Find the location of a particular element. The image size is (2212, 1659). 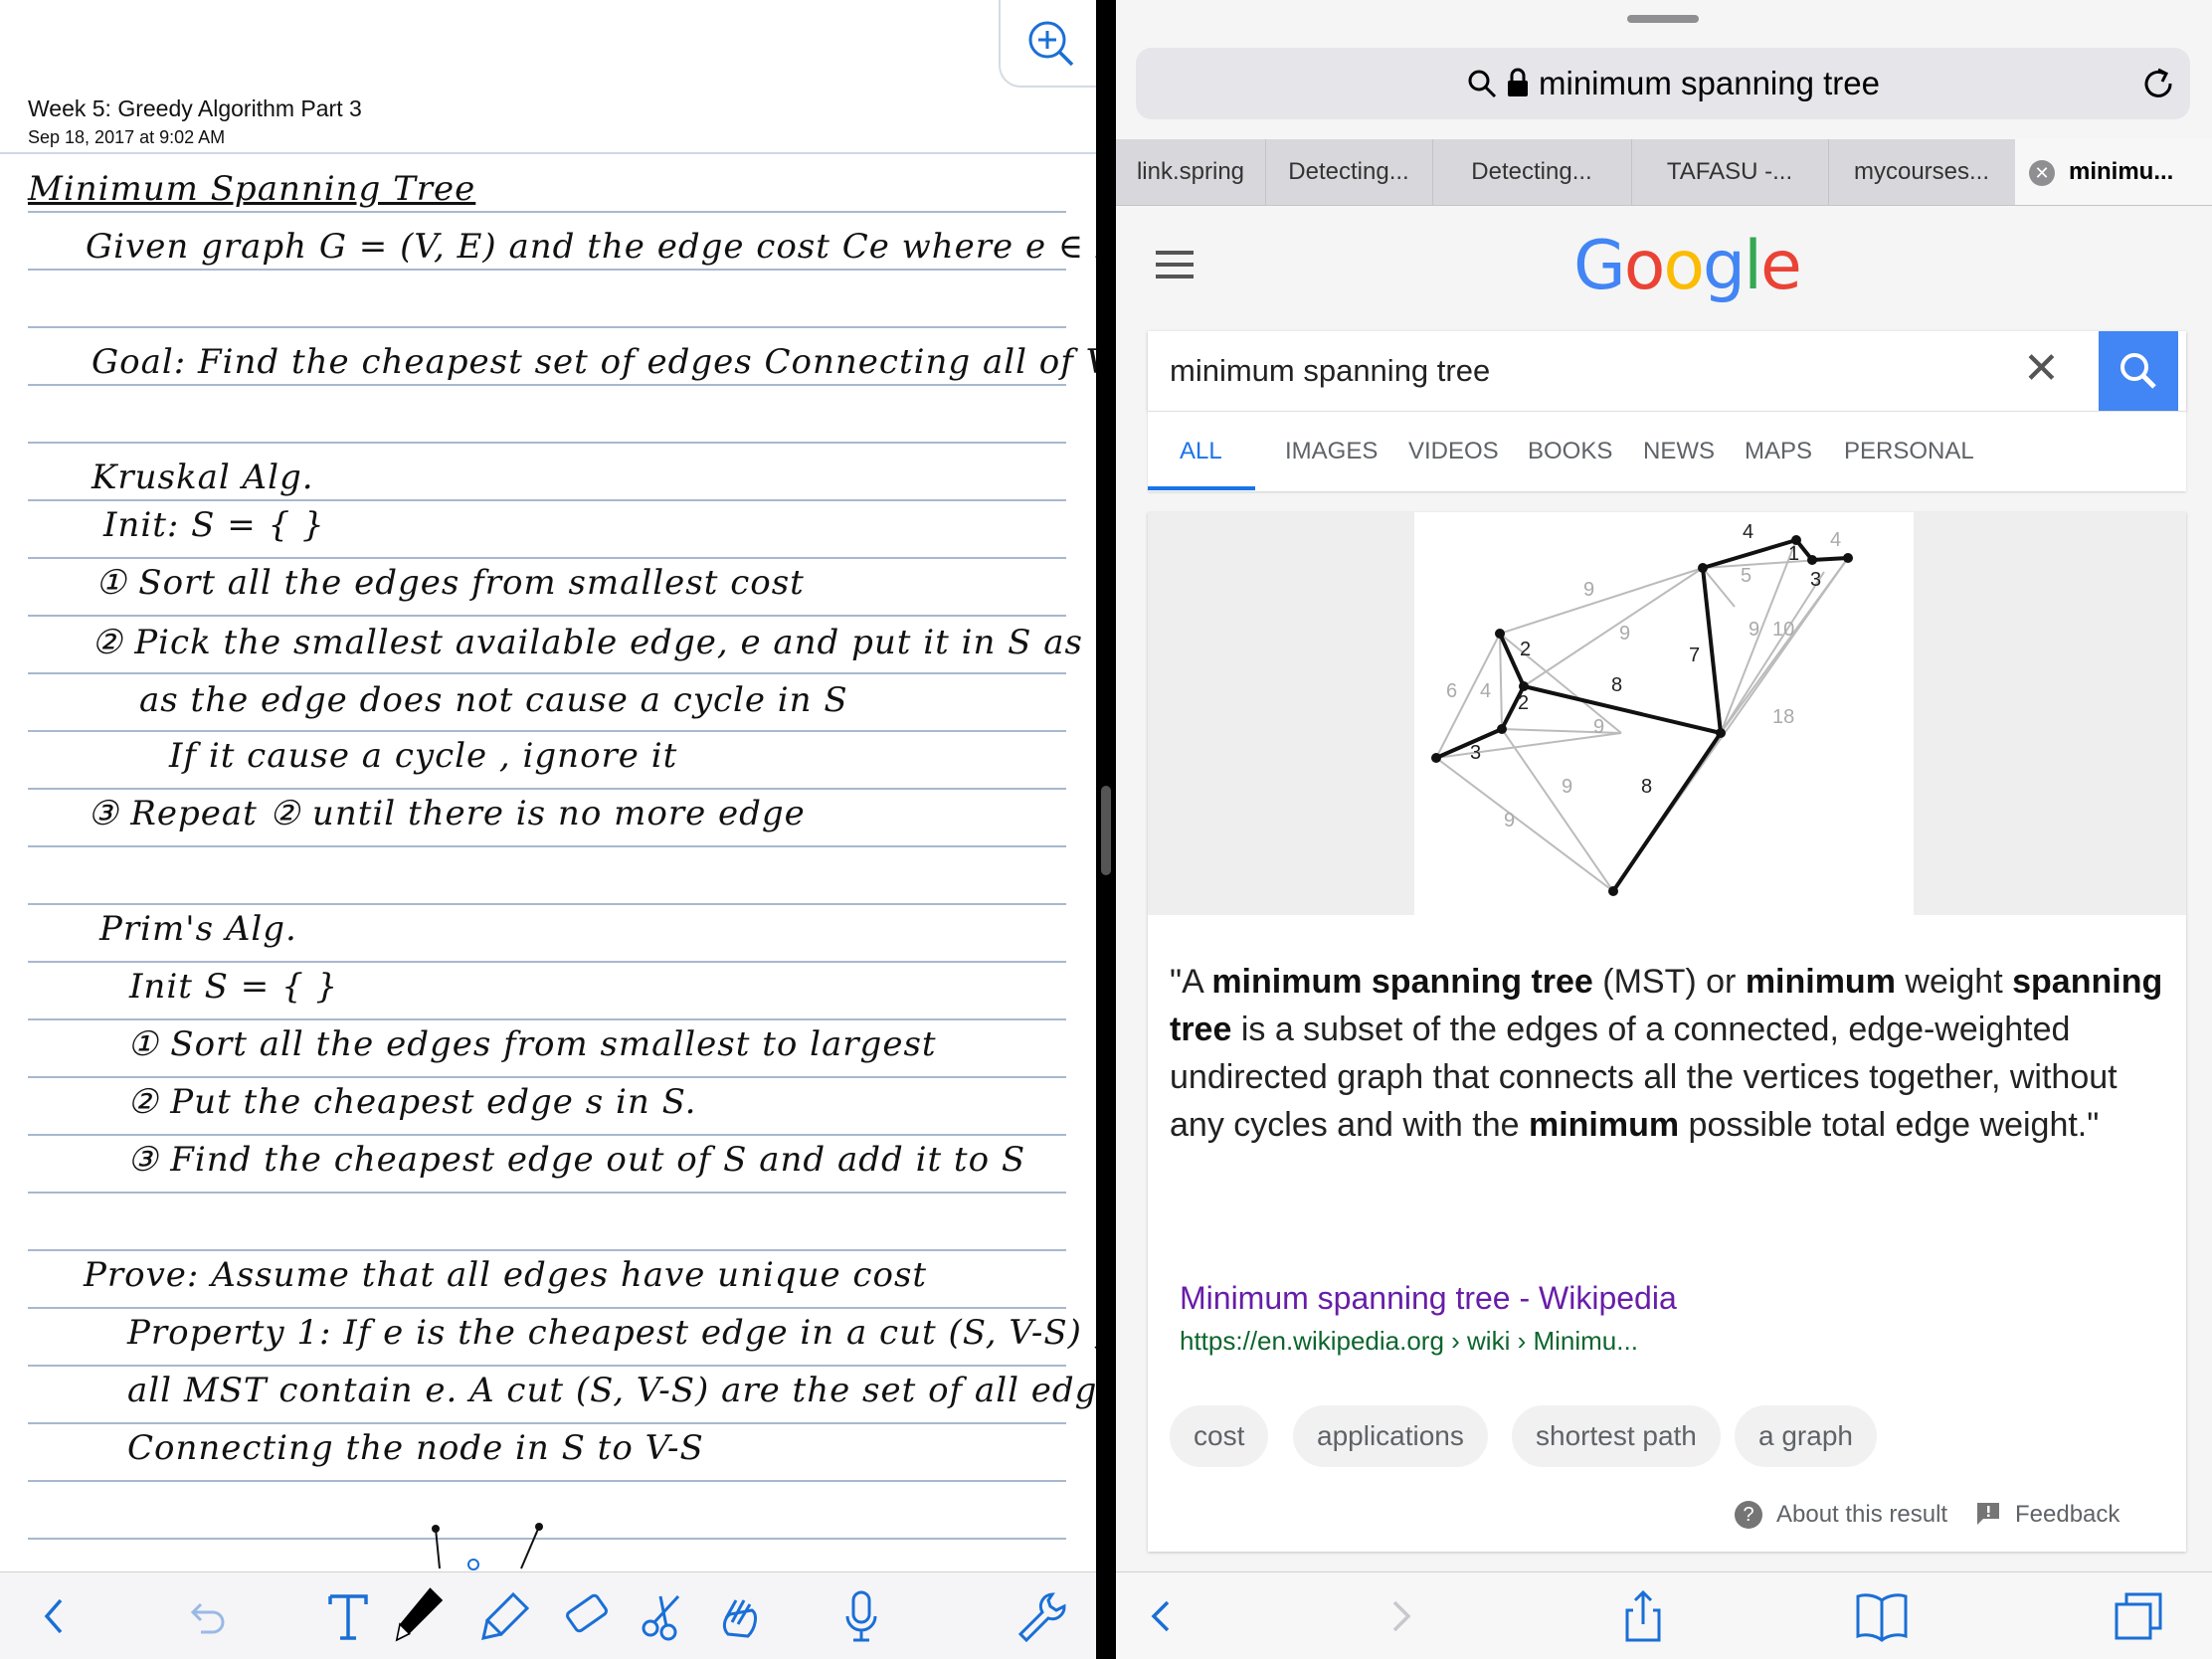

logo-letter: e is located at coordinates (1781, 266).